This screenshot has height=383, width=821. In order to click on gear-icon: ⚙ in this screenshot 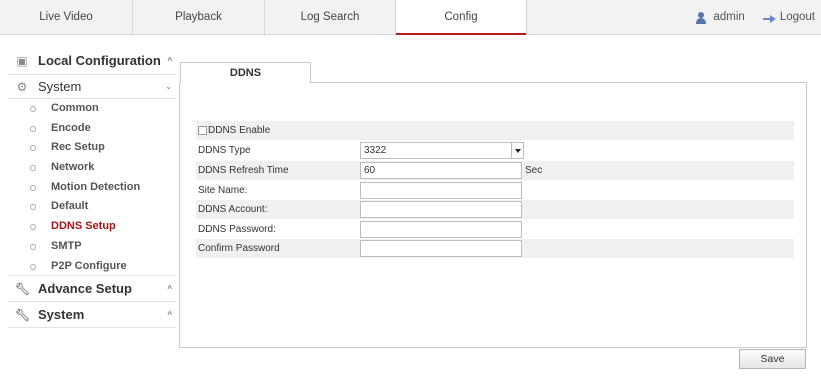, I will do `click(22, 87)`.